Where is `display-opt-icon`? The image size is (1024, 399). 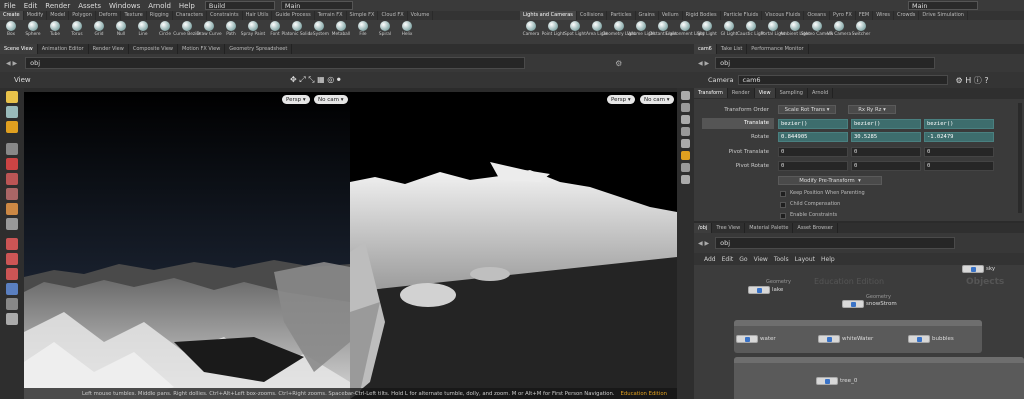
display-opt-icon is located at coordinates (685, 95).